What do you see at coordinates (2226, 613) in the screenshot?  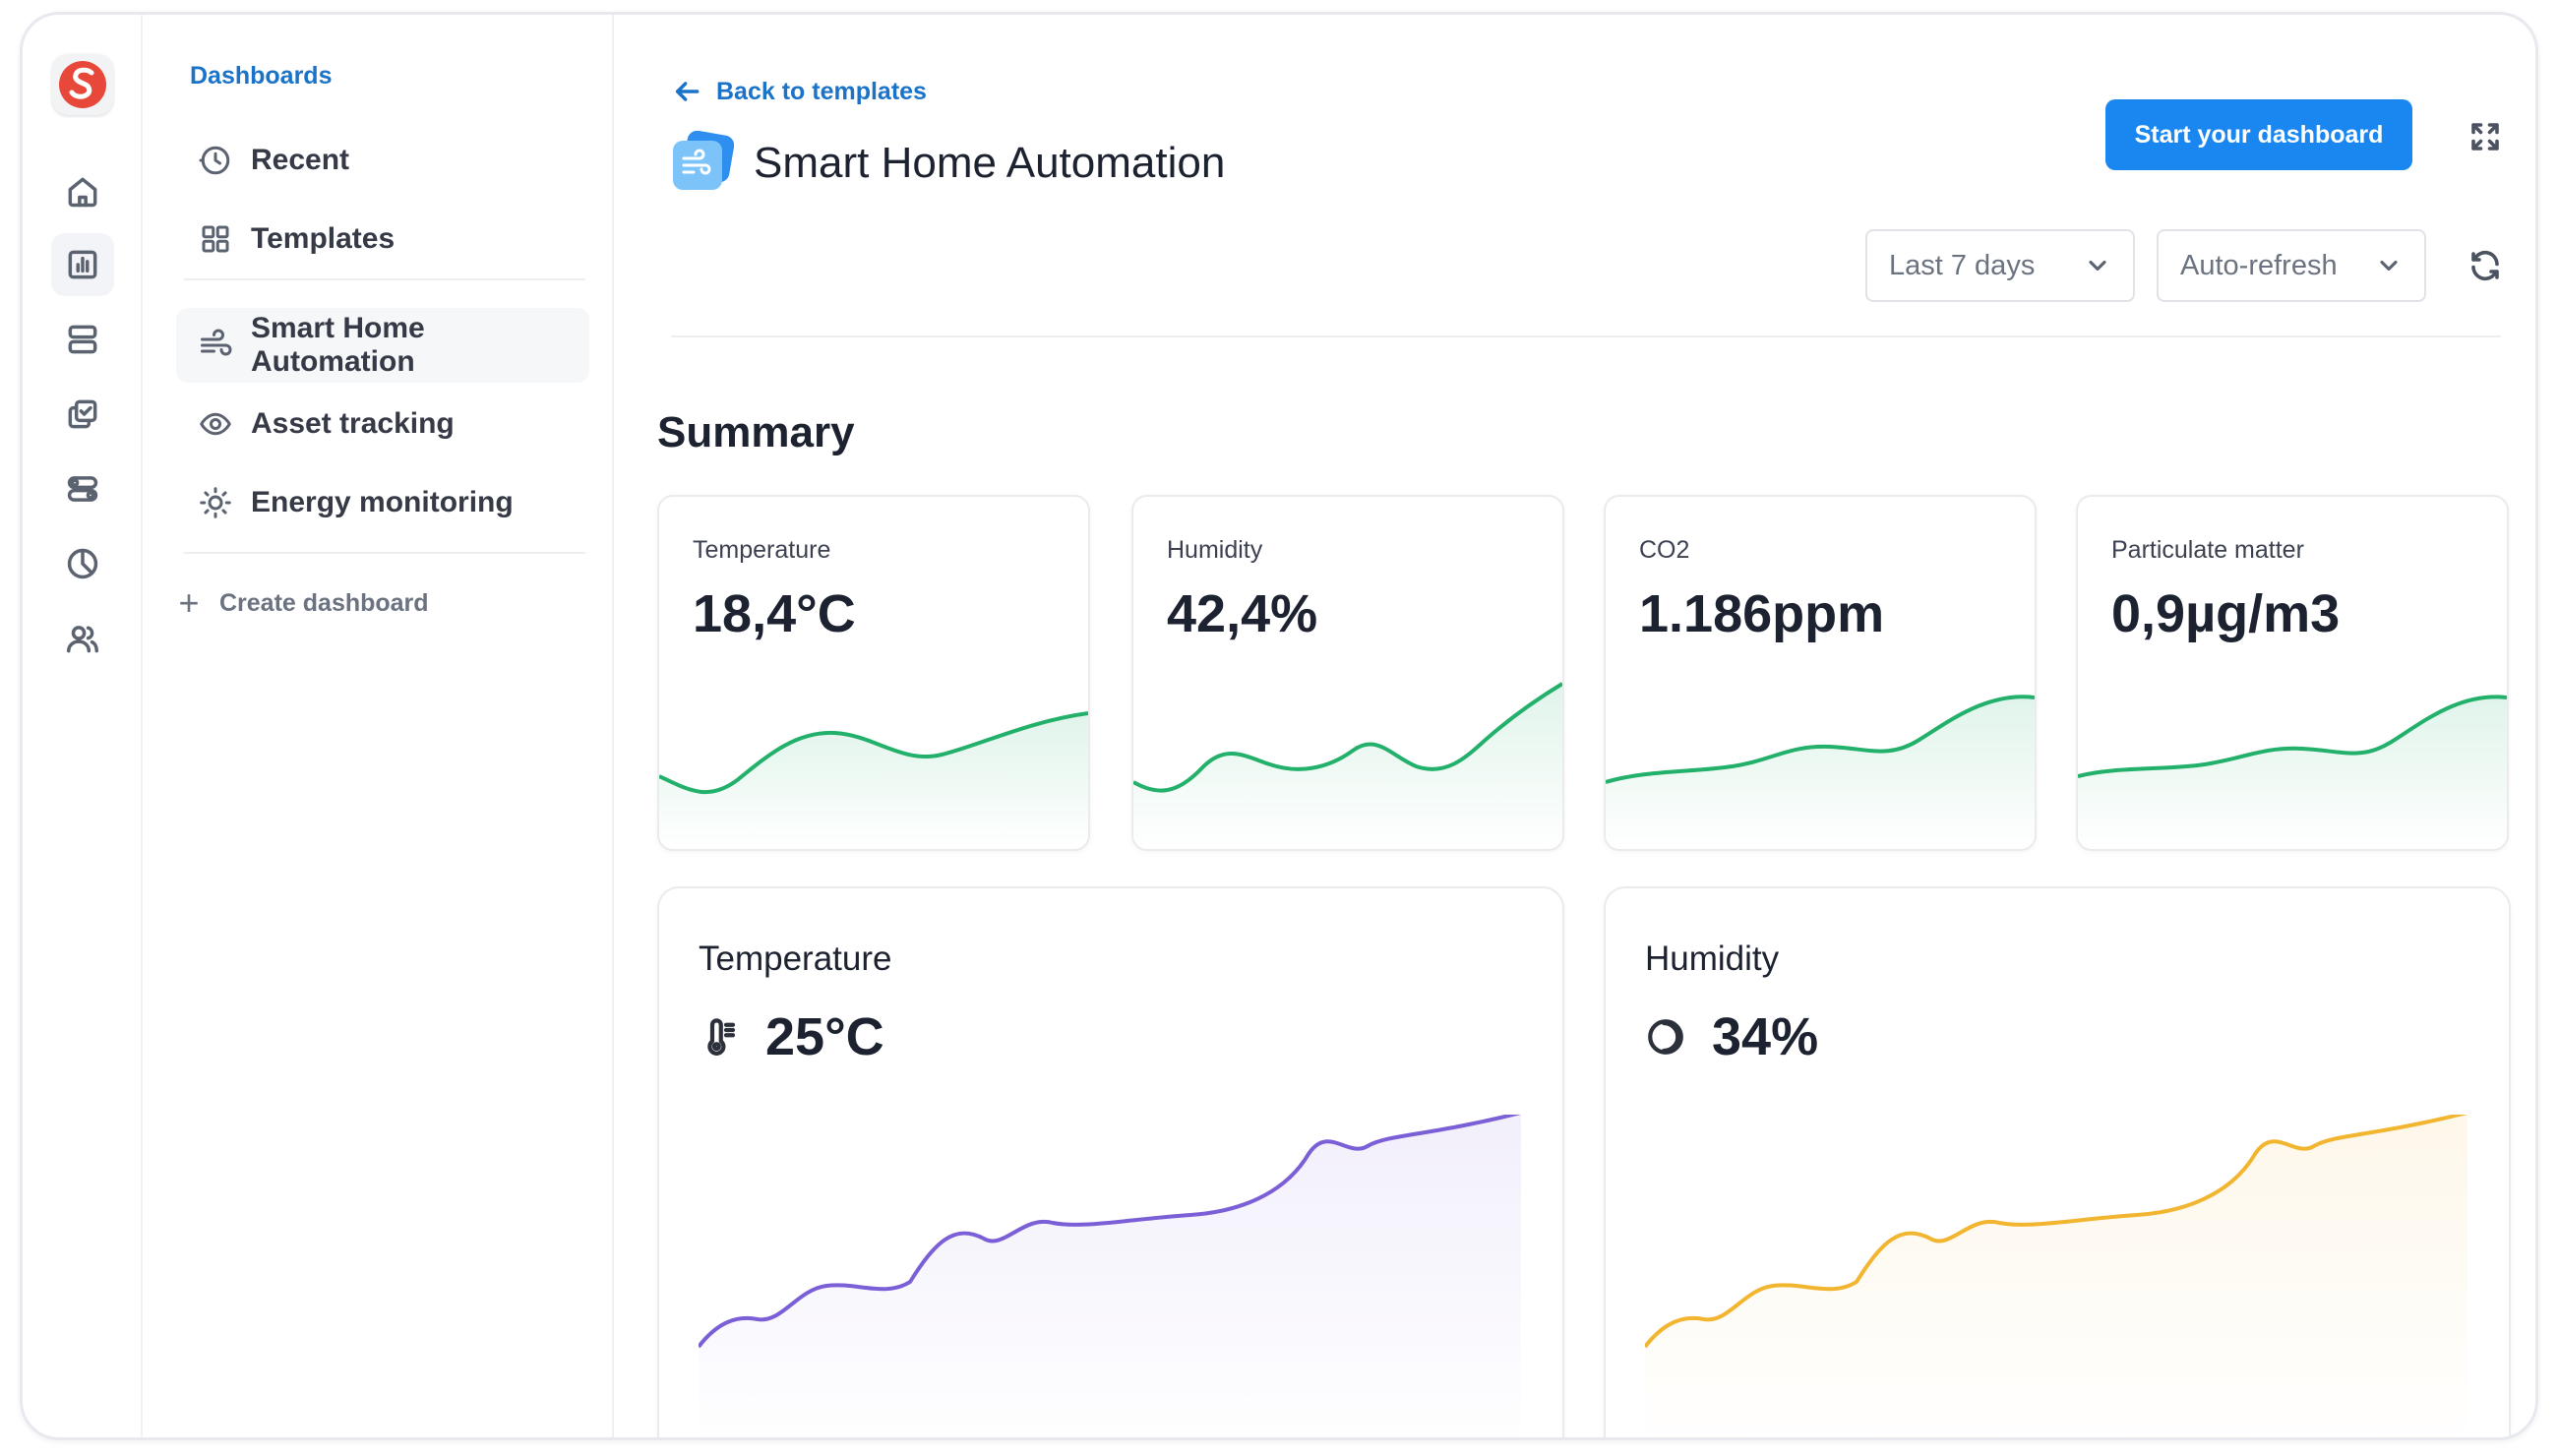 I see `card-value: 0,9µg/m3` at bounding box center [2226, 613].